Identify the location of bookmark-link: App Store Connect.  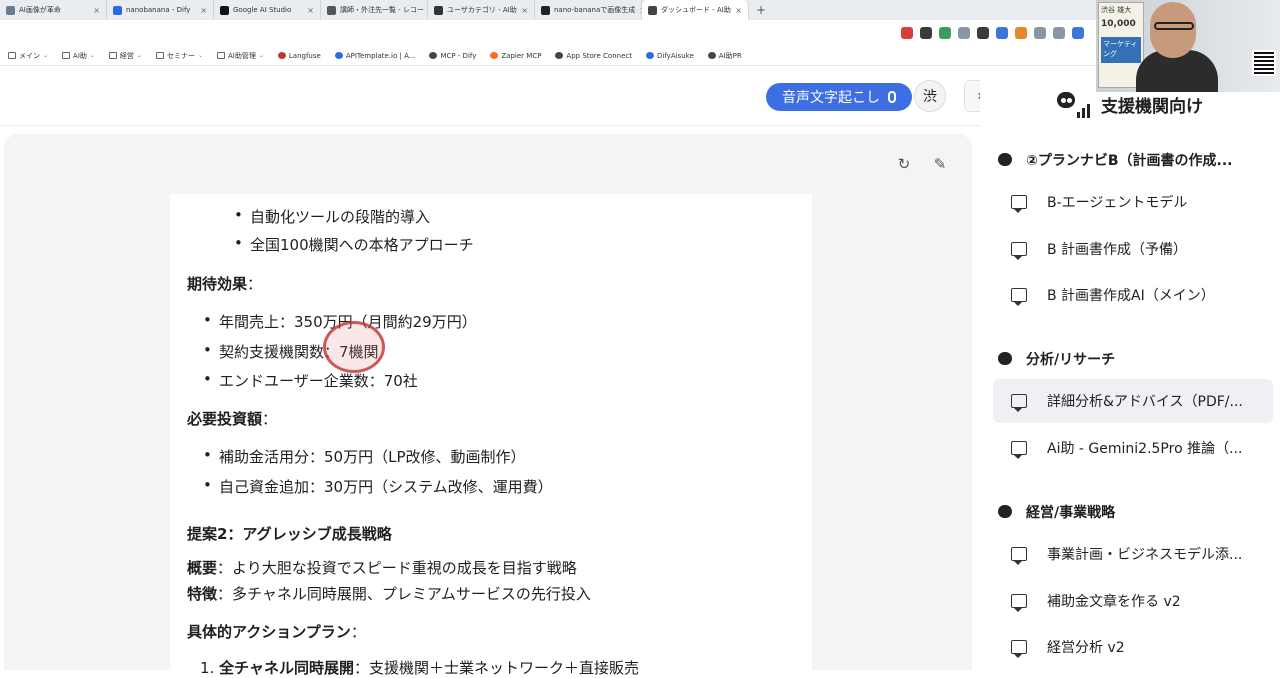
(593, 56).